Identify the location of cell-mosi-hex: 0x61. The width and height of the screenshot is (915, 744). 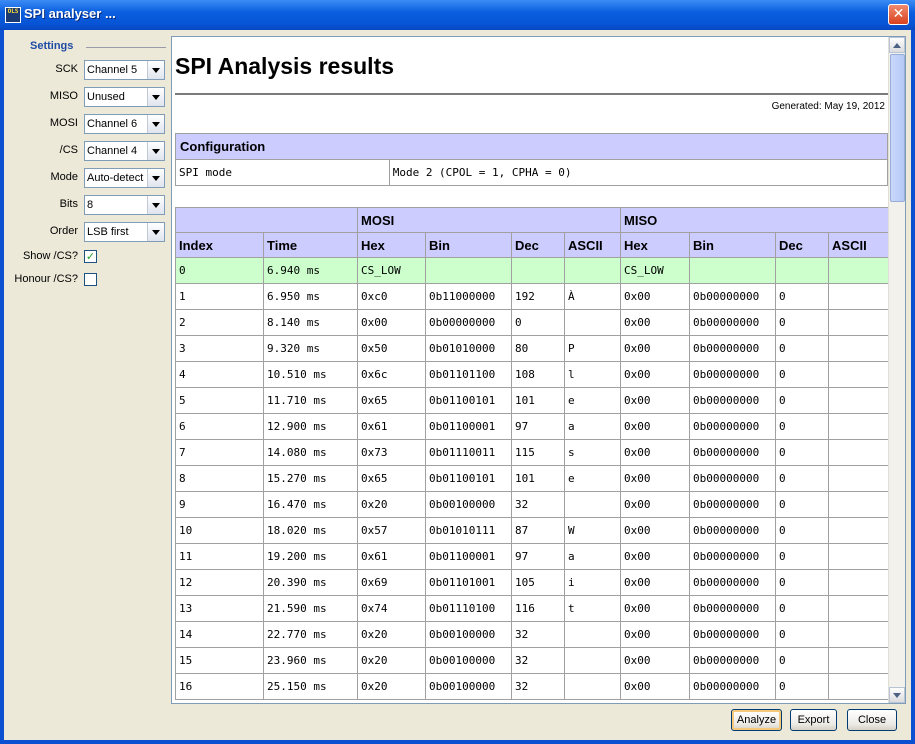
(391, 556).